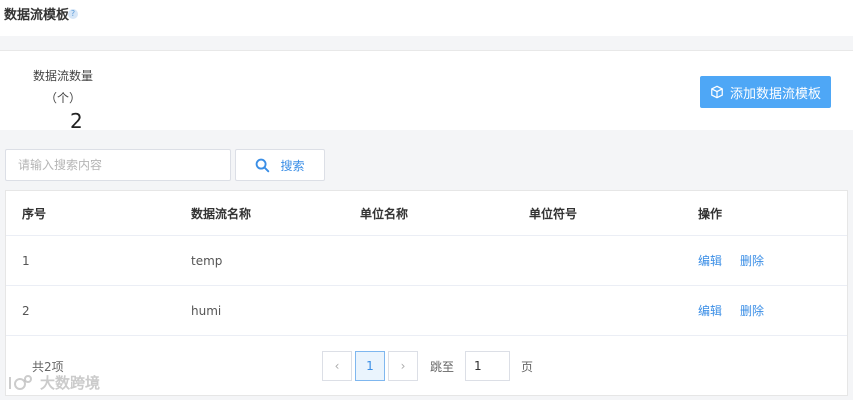 This screenshot has height=400, width=853. Describe the element at coordinates (70, 383) in the screenshot. I see `watermark-text: 大数跨境` at that location.